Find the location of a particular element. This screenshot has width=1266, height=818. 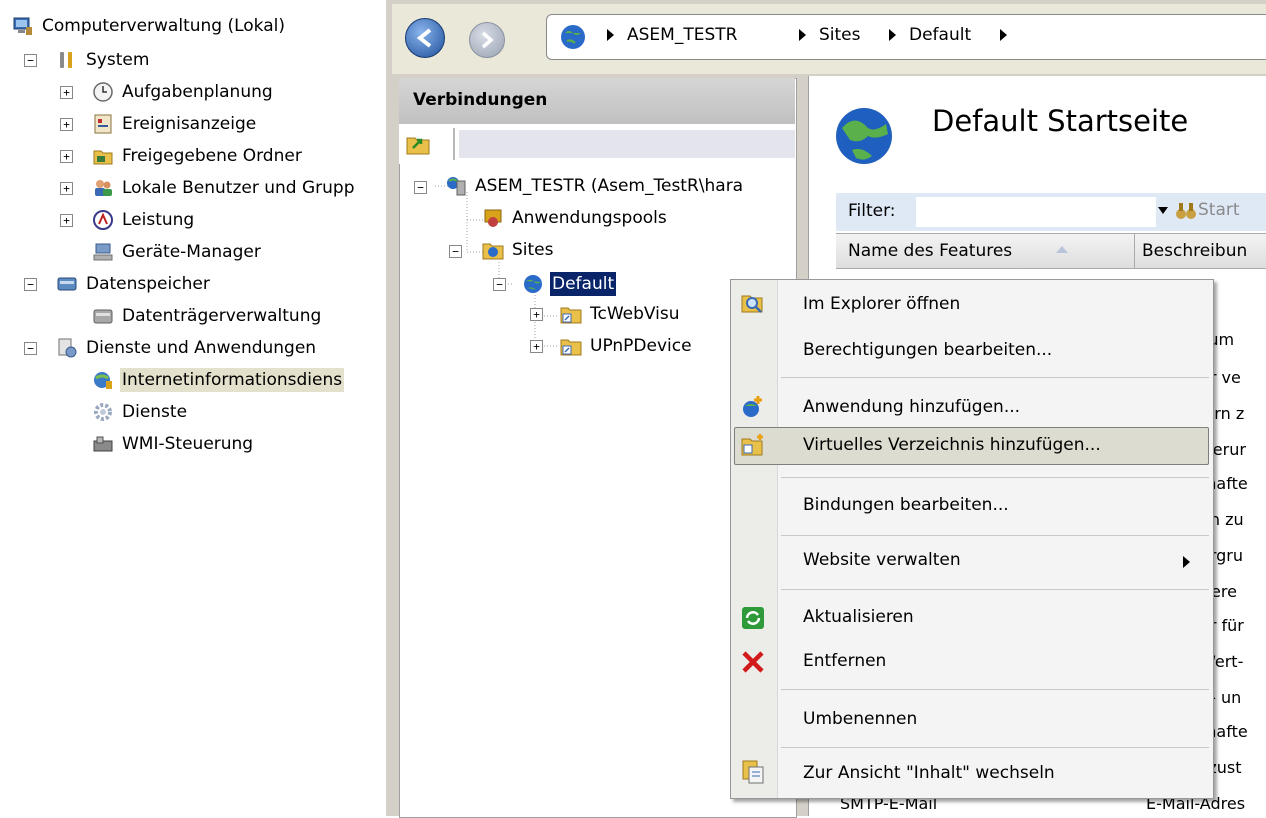

back-button is located at coordinates (425, 38).